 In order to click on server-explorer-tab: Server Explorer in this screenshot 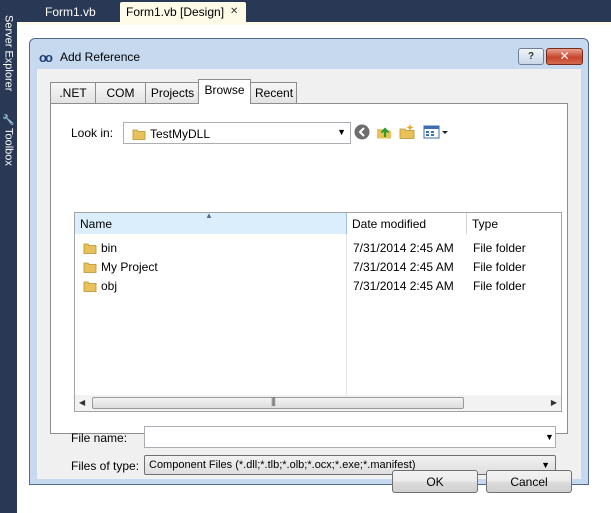, I will do `click(8, 53)`.